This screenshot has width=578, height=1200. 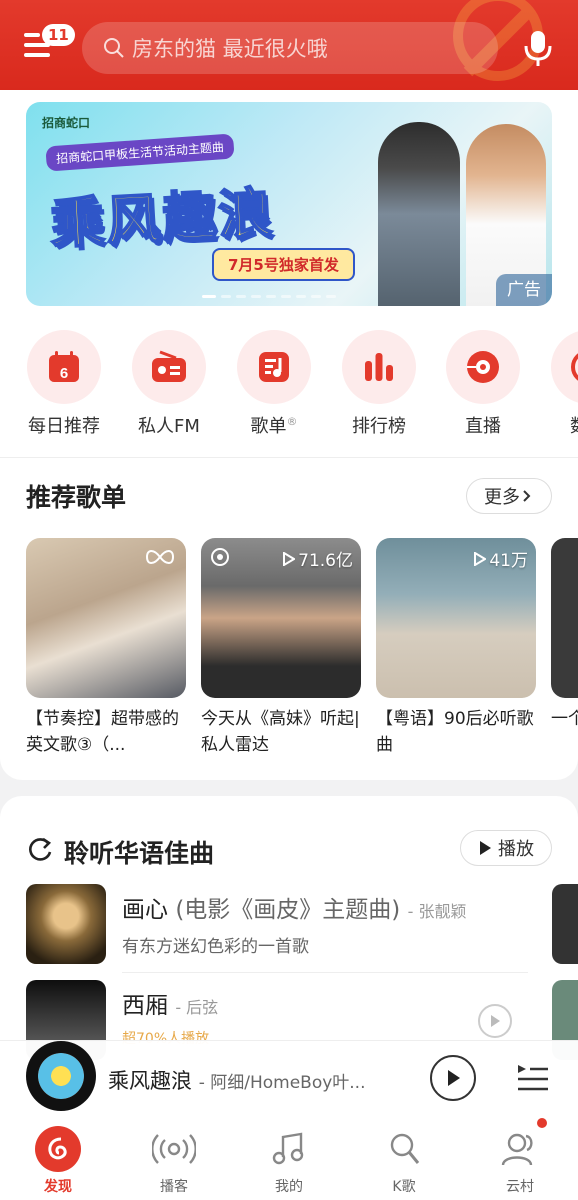 What do you see at coordinates (66, 123) in the screenshot?
I see `banner-brand: 招商蛇口` at bounding box center [66, 123].